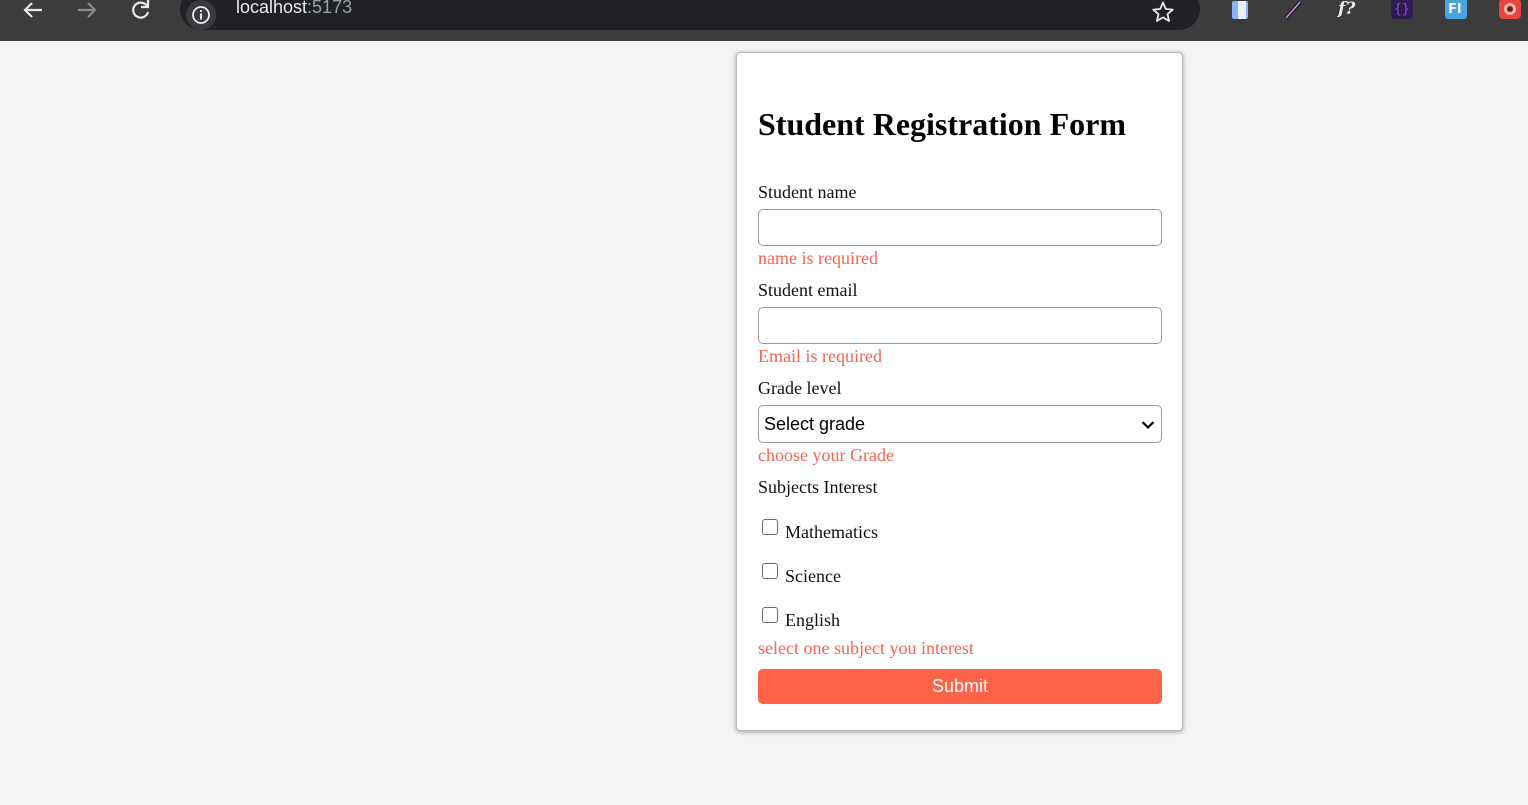 This screenshot has height=805, width=1528. What do you see at coordinates (960, 325) in the screenshot?
I see `student-email-input` at bounding box center [960, 325].